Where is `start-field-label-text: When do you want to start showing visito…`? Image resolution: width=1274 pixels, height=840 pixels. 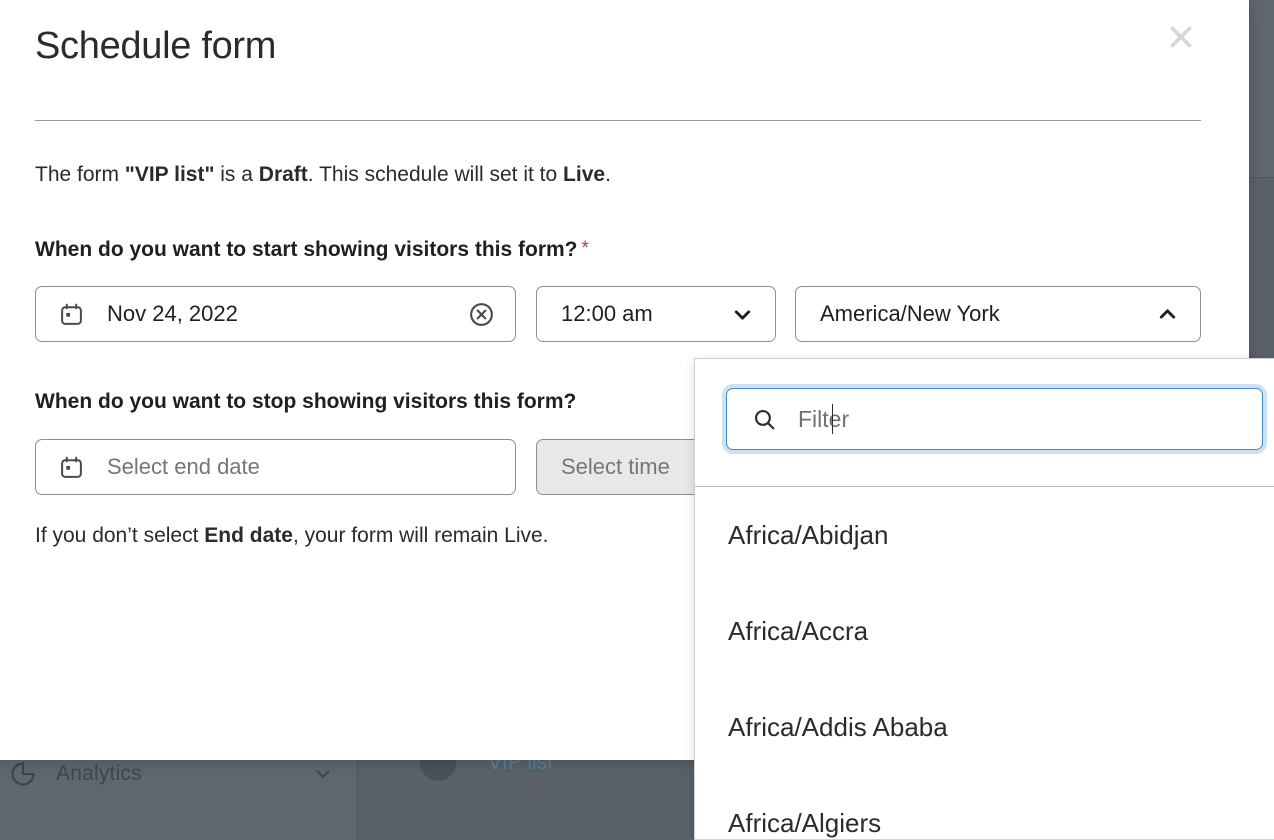
start-field-label-text: When do you want to start showing visito… is located at coordinates (306, 249).